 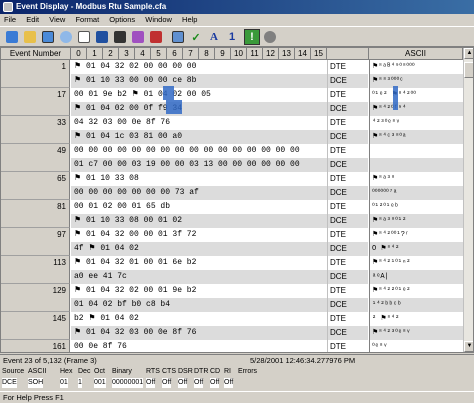 What do you see at coordinates (196, 37) in the screenshot?
I see `checkmark-icon: ✓` at bounding box center [196, 37].